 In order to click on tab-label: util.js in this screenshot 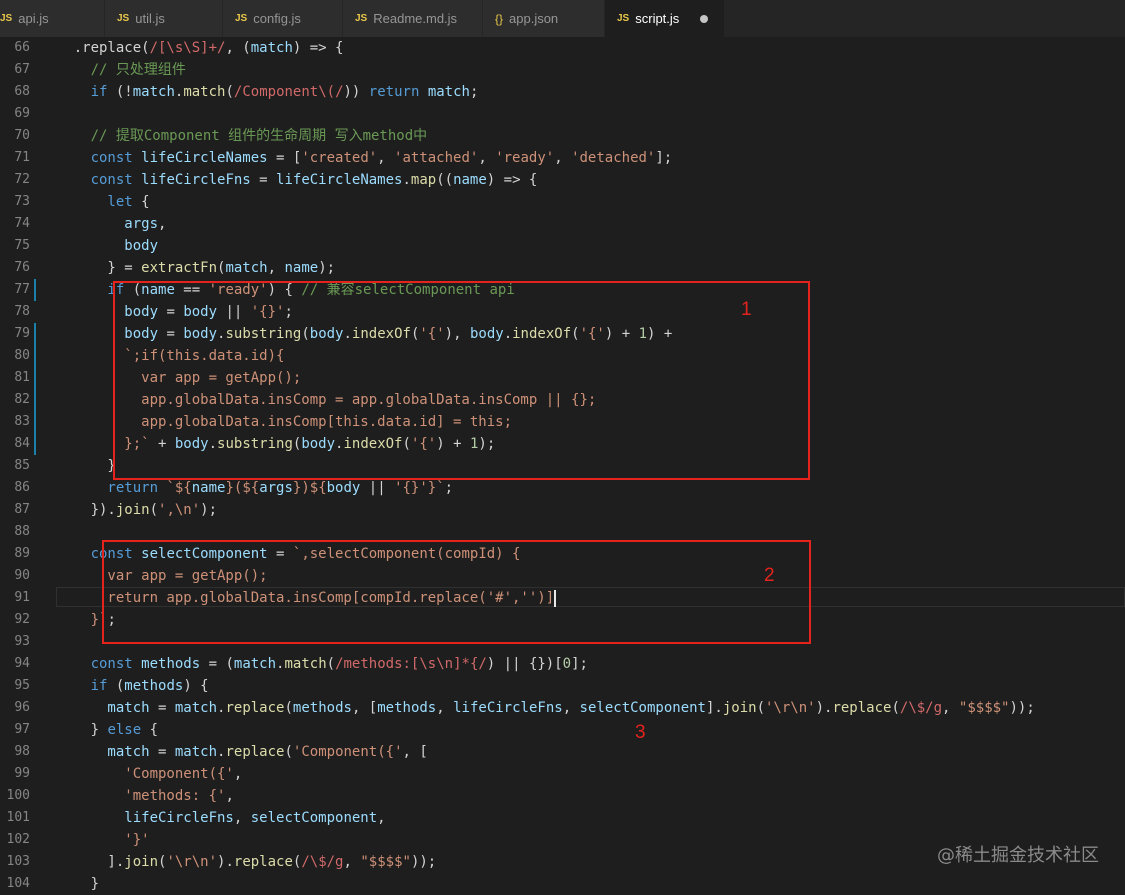, I will do `click(150, 18)`.